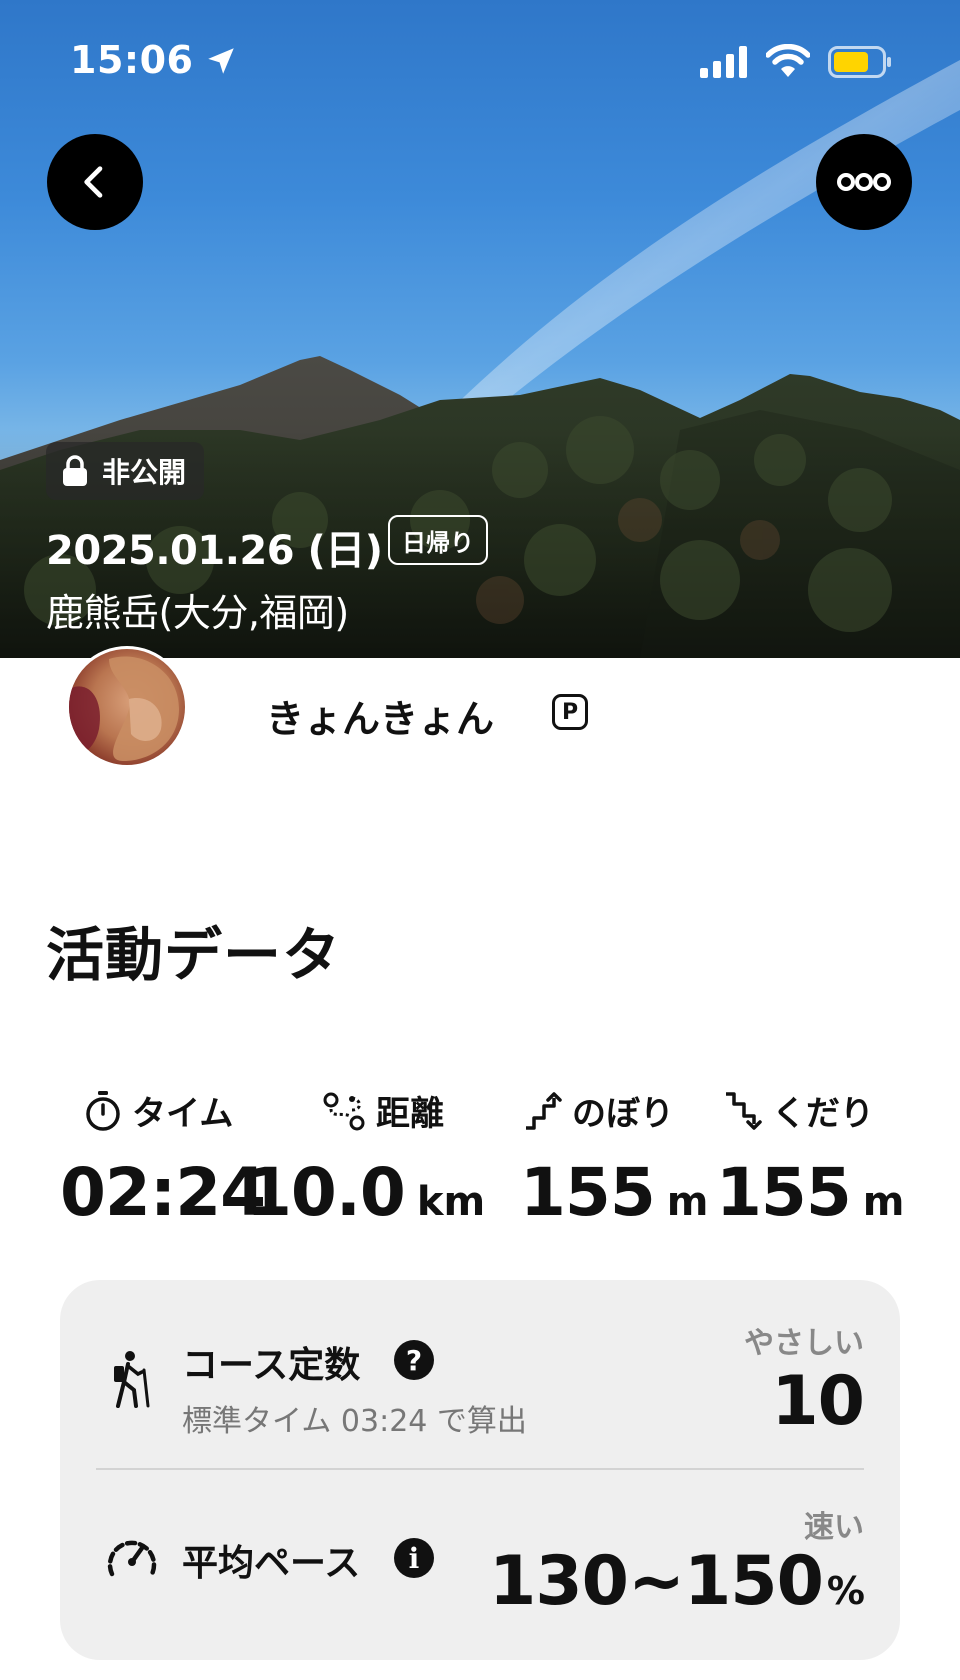 The width and height of the screenshot is (960, 1680). Describe the element at coordinates (570, 712) in the screenshot. I see `premium-badge: P` at that location.